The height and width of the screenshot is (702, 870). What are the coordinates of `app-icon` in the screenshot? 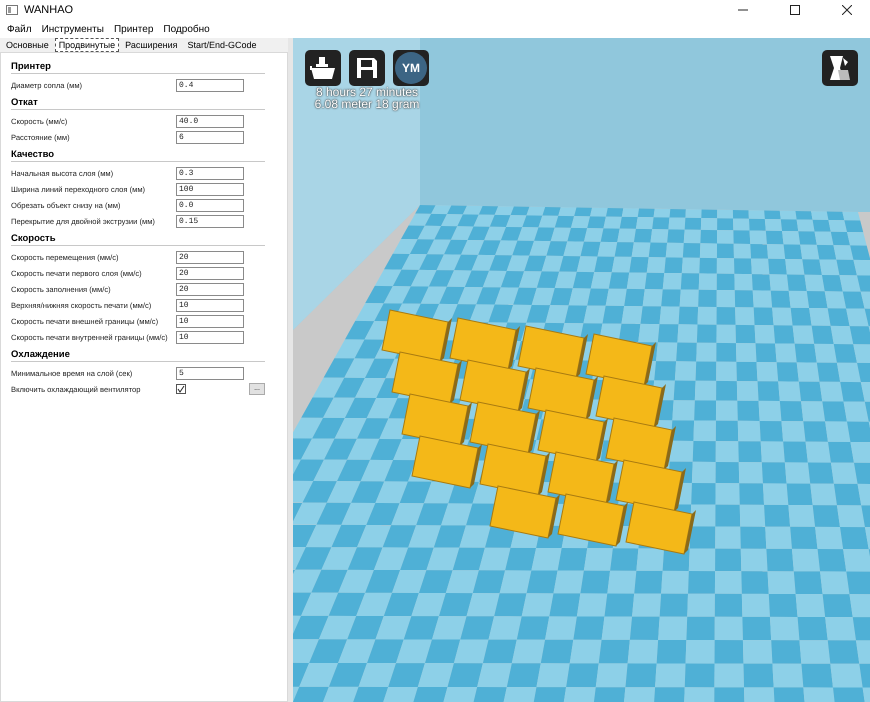 It's located at (12, 10).